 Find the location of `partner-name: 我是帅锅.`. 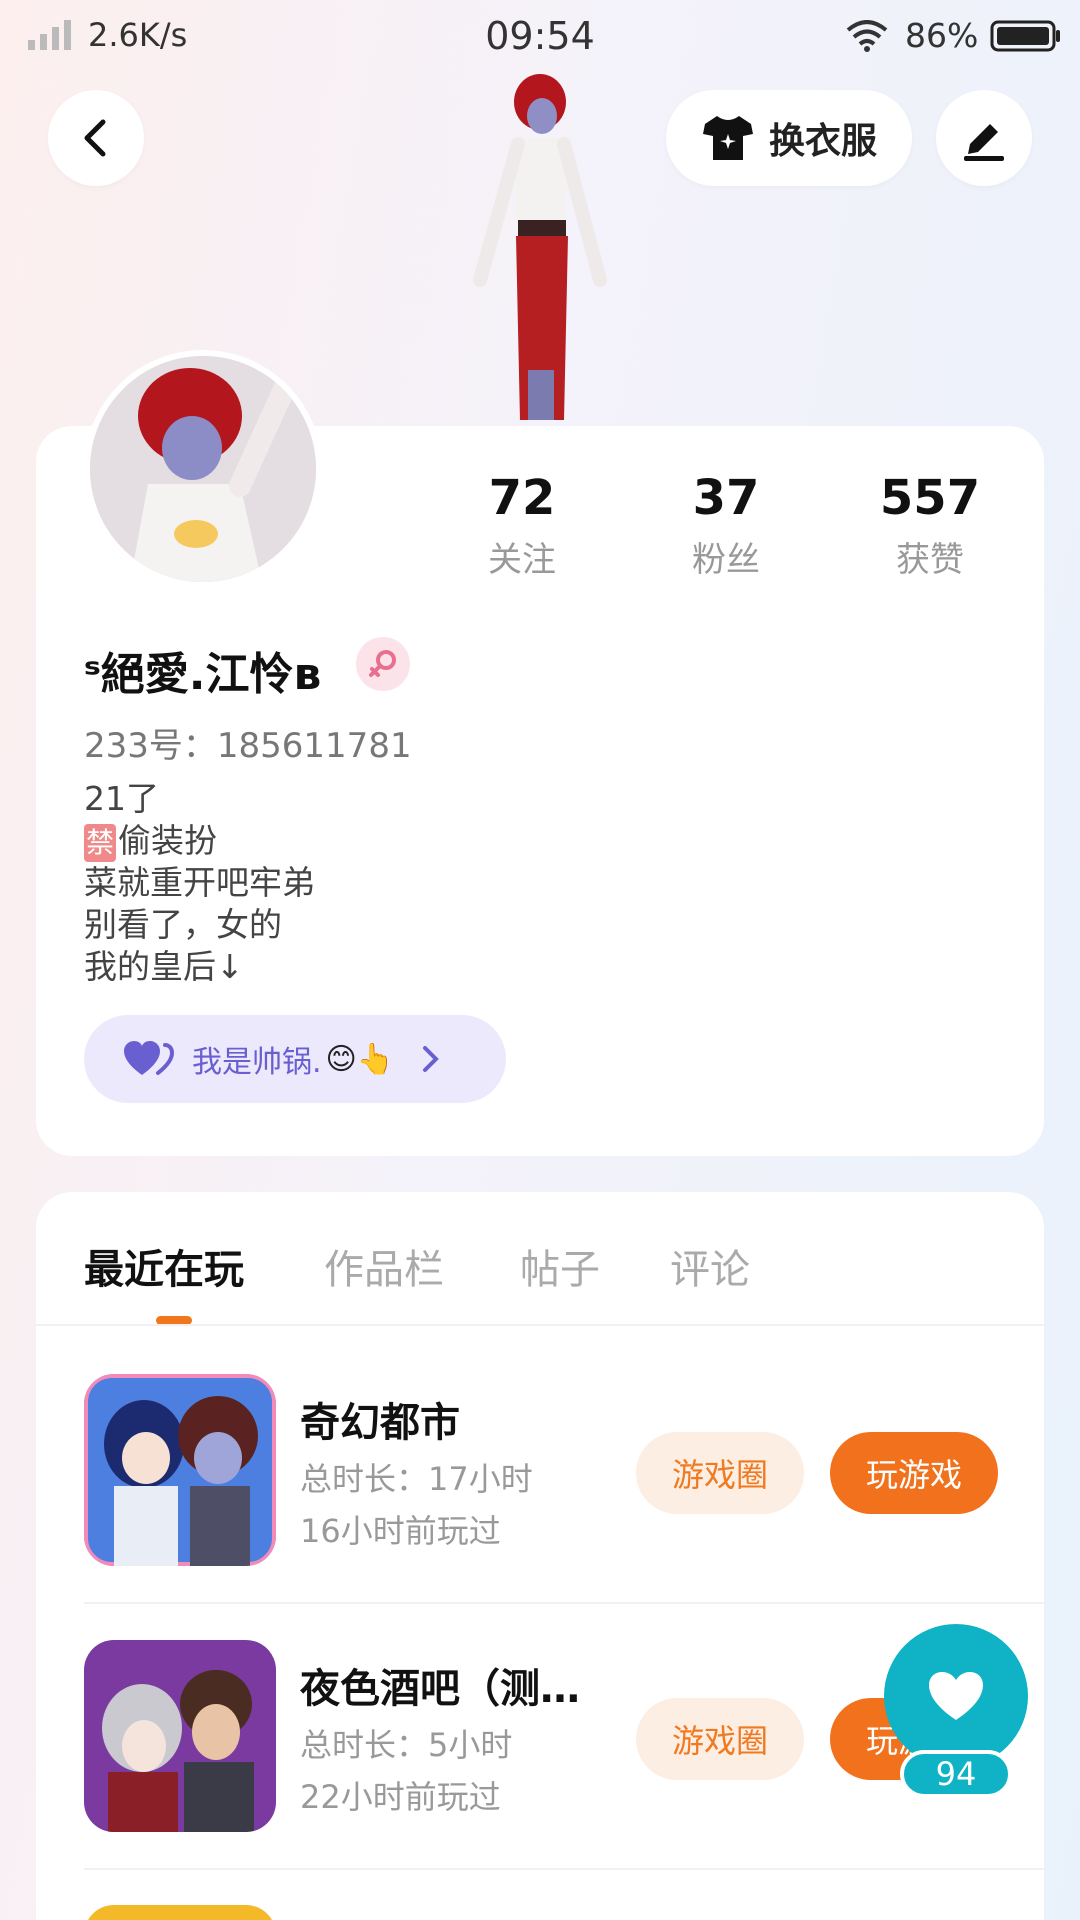

partner-name: 我是帅锅. is located at coordinates (257, 1062).